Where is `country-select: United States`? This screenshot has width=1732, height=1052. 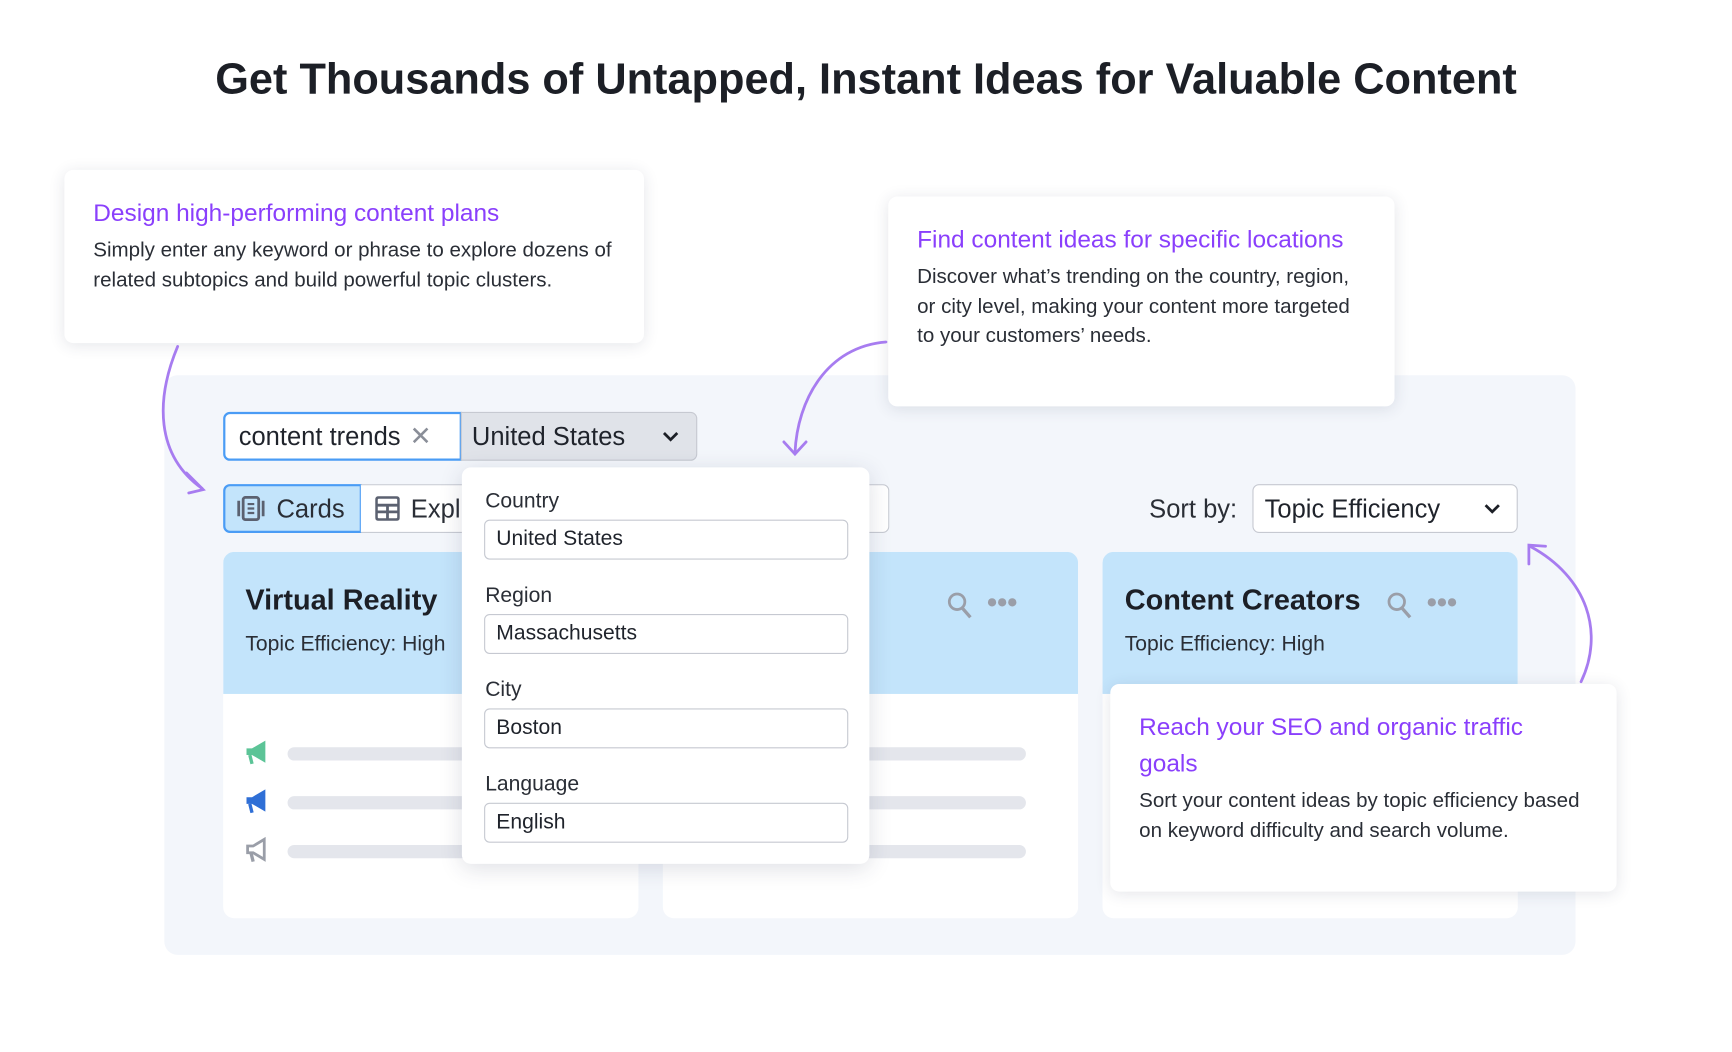
country-select: United States is located at coordinates (579, 436).